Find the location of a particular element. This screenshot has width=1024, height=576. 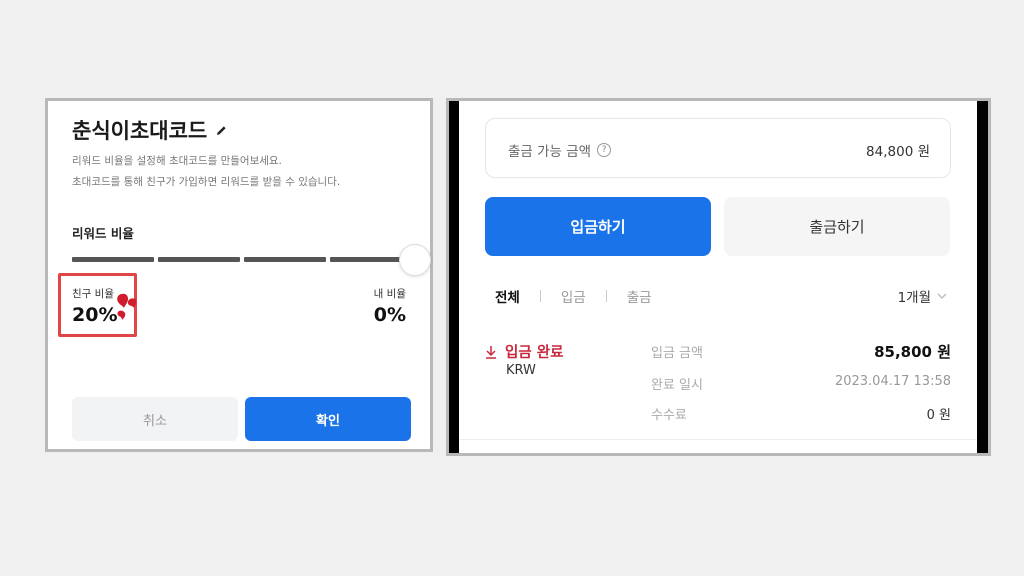

friend-ratio-label: 친구 비율 is located at coordinates (93, 294).